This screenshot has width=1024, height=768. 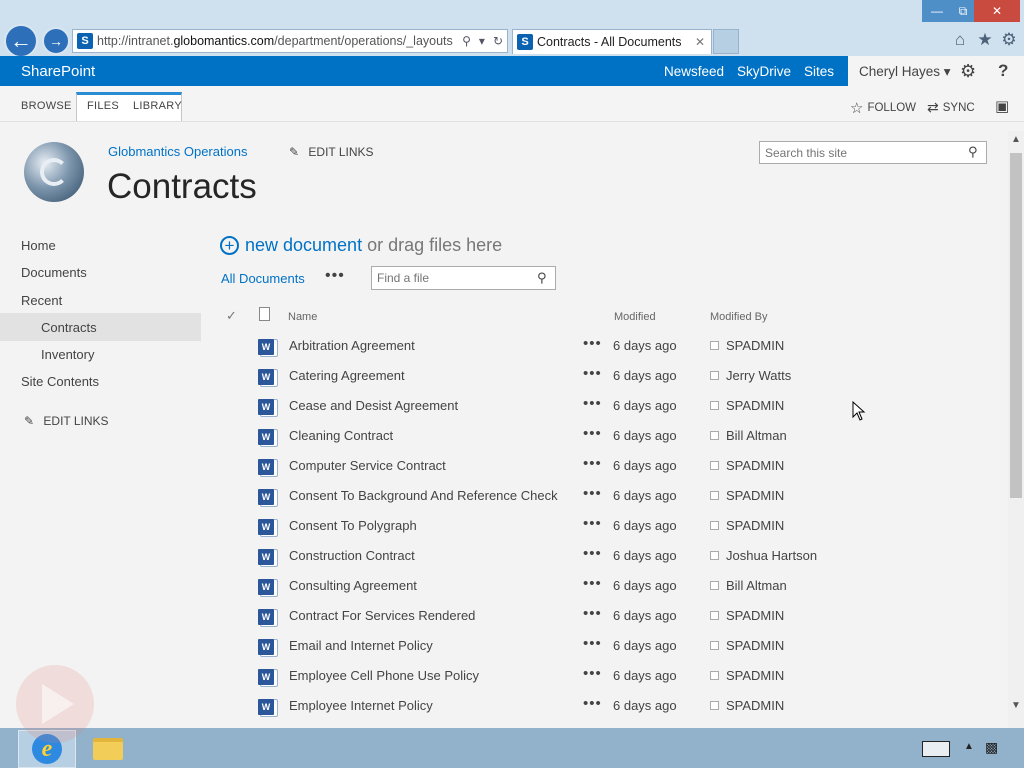 I want to click on edit-links-top: ✎ EDIT LINKS, so click(x=331, y=152).